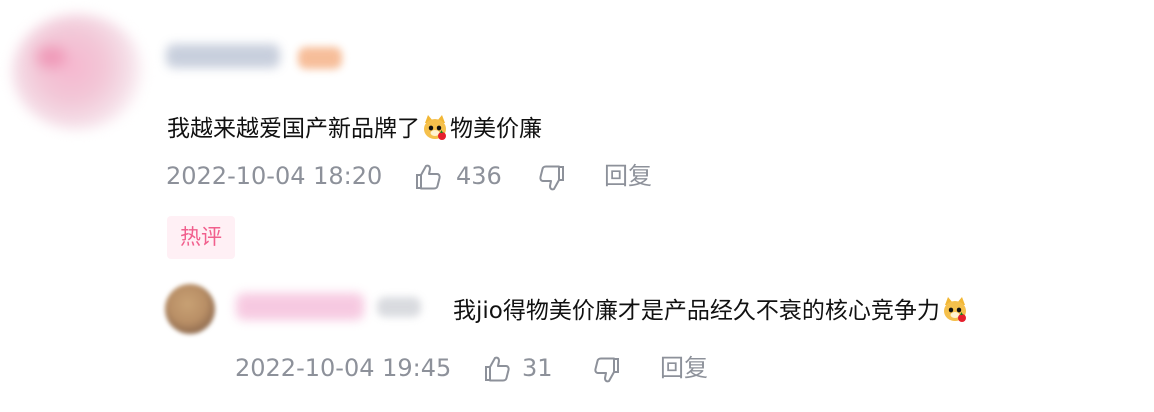 The image size is (1154, 412). What do you see at coordinates (696, 311) in the screenshot?
I see `reply-text-part-1: 我jio得物美价廉才是产品经久不衰的核心竞争力` at bounding box center [696, 311].